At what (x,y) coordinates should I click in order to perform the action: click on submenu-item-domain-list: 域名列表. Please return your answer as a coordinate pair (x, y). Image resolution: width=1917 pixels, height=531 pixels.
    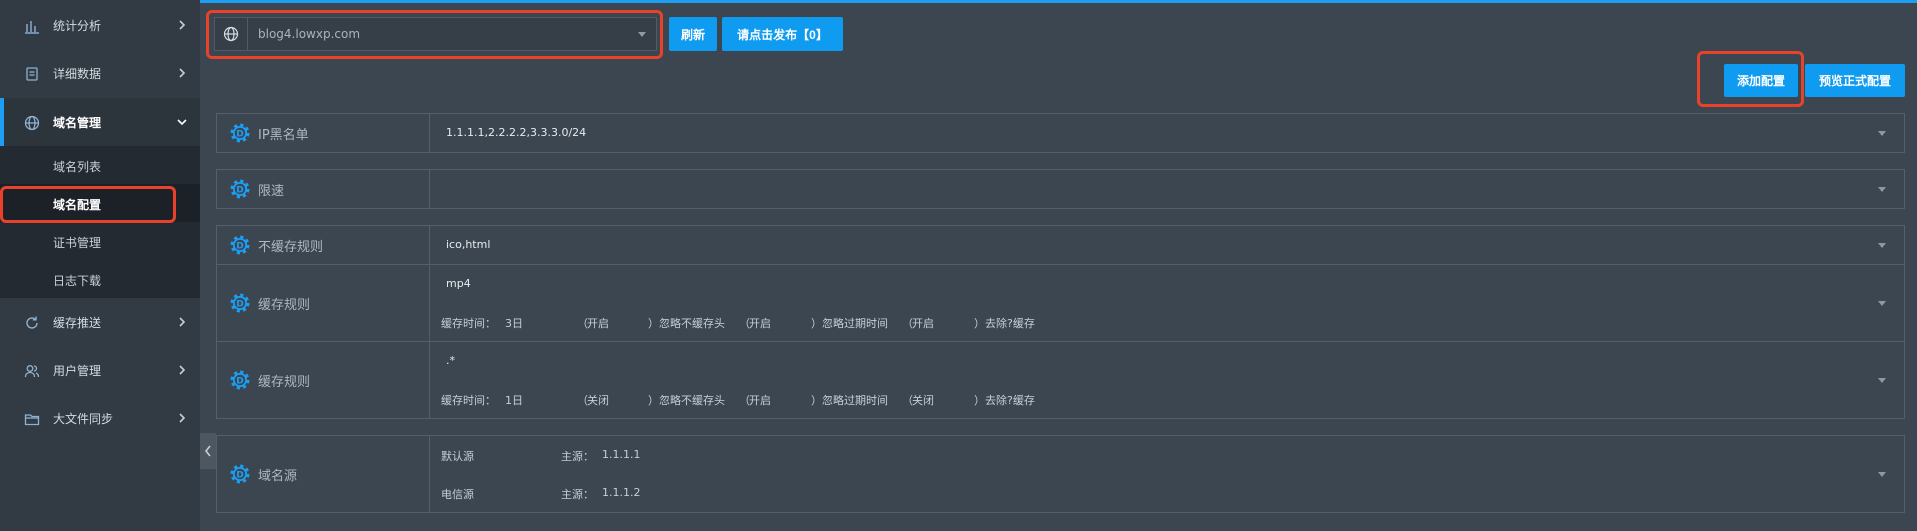
    Looking at the image, I should click on (100, 165).